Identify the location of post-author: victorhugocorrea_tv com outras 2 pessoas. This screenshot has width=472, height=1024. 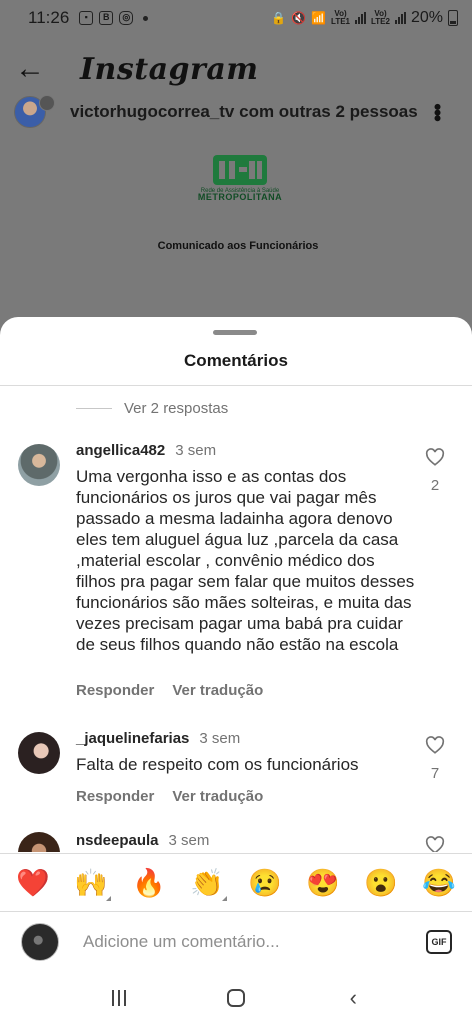
(244, 112).